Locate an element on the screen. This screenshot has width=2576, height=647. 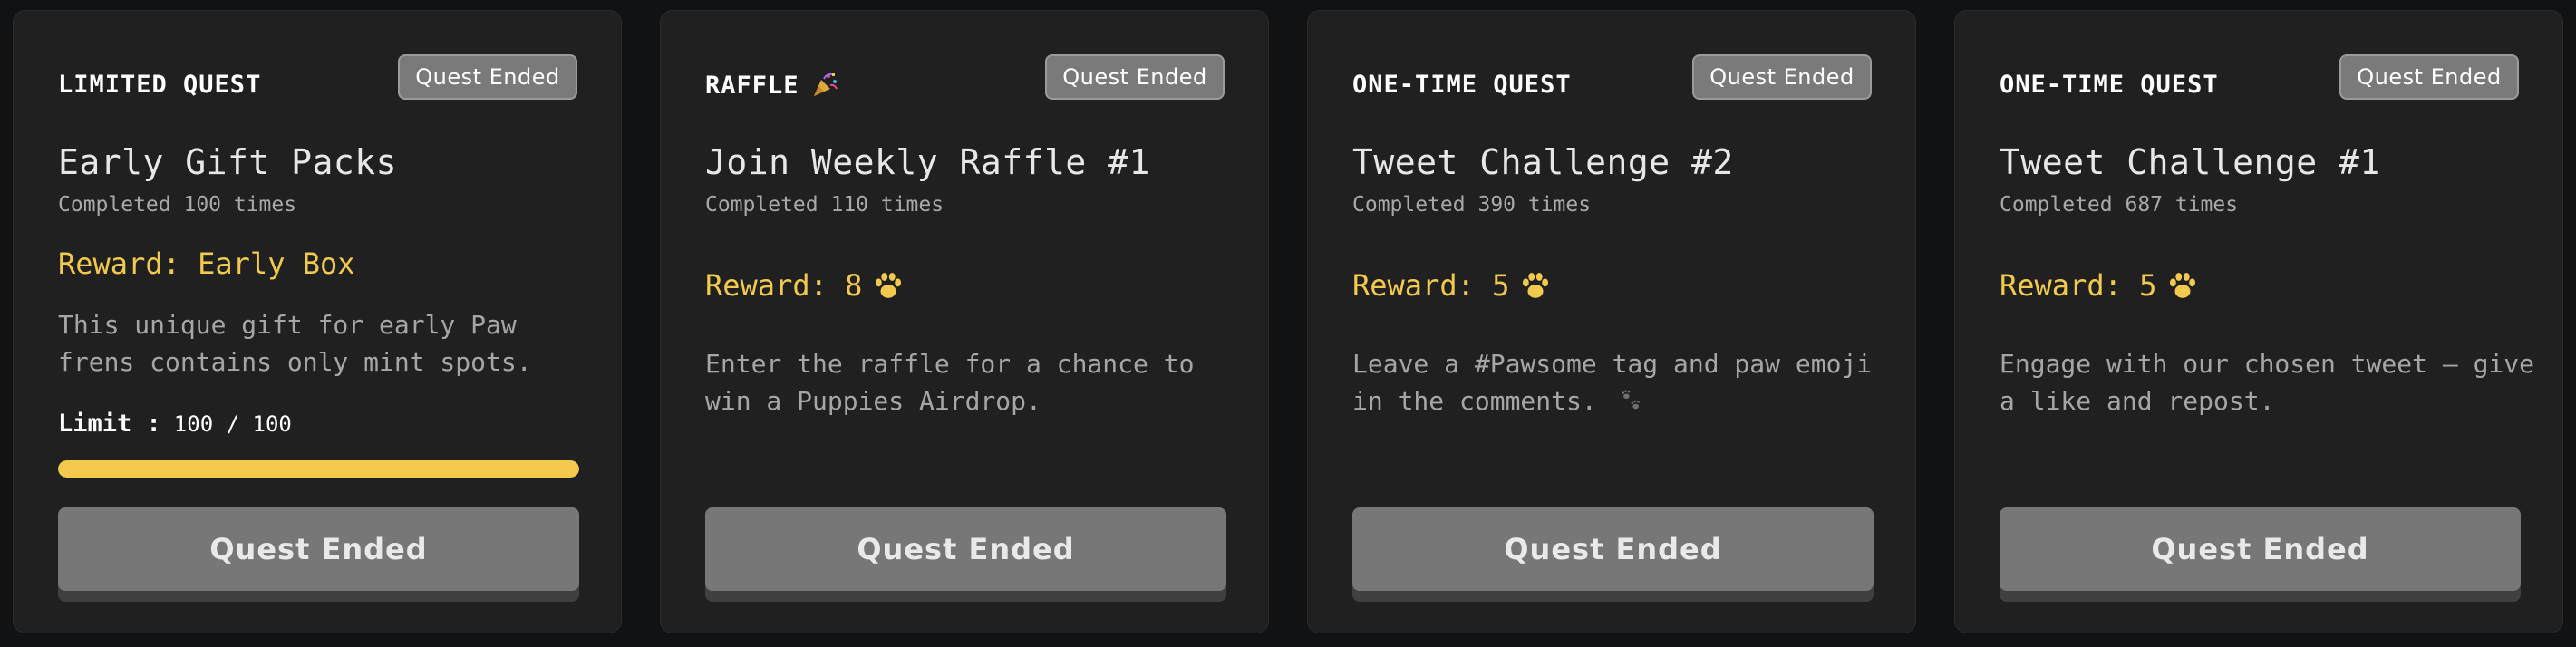
party-popper-icon is located at coordinates (825, 84).